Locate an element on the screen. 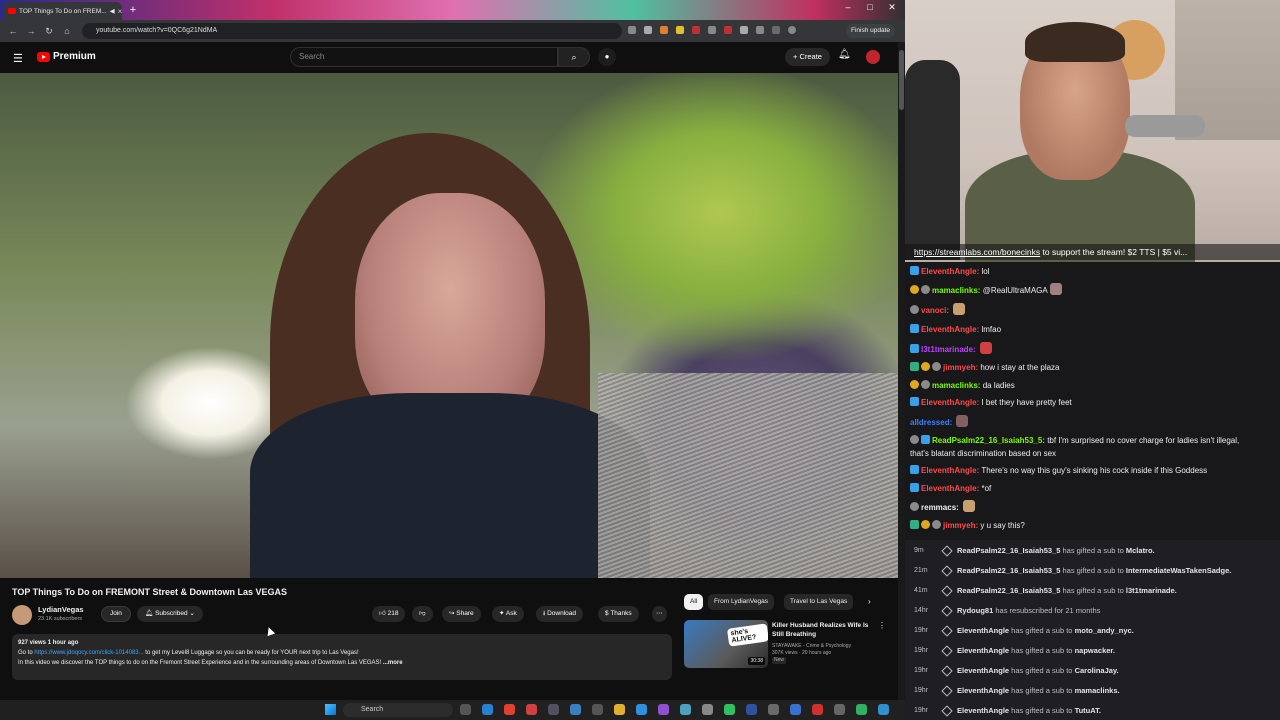 This screenshot has width=1280, height=720. like-button: 👍︎ 218 is located at coordinates (389, 614).